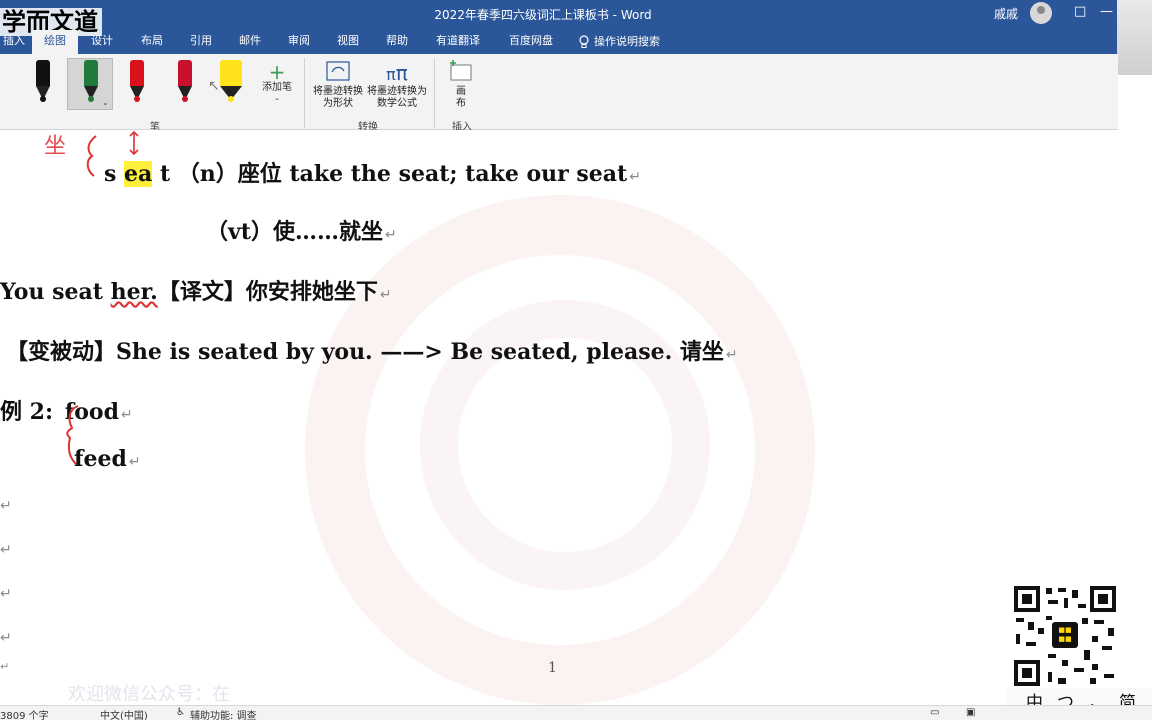 This screenshot has width=1152, height=720. I want to click on tell-me-label: 操作说明搜索, so click(627, 41).